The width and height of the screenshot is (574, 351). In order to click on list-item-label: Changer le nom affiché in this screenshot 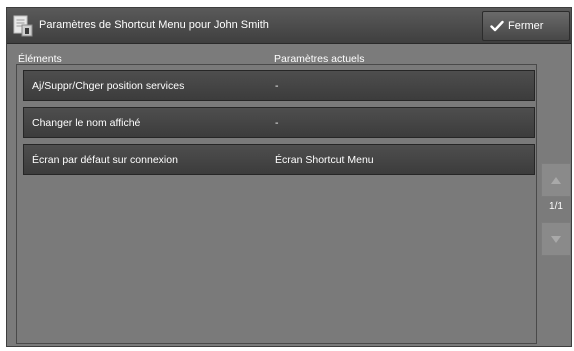, I will do `click(86, 123)`.